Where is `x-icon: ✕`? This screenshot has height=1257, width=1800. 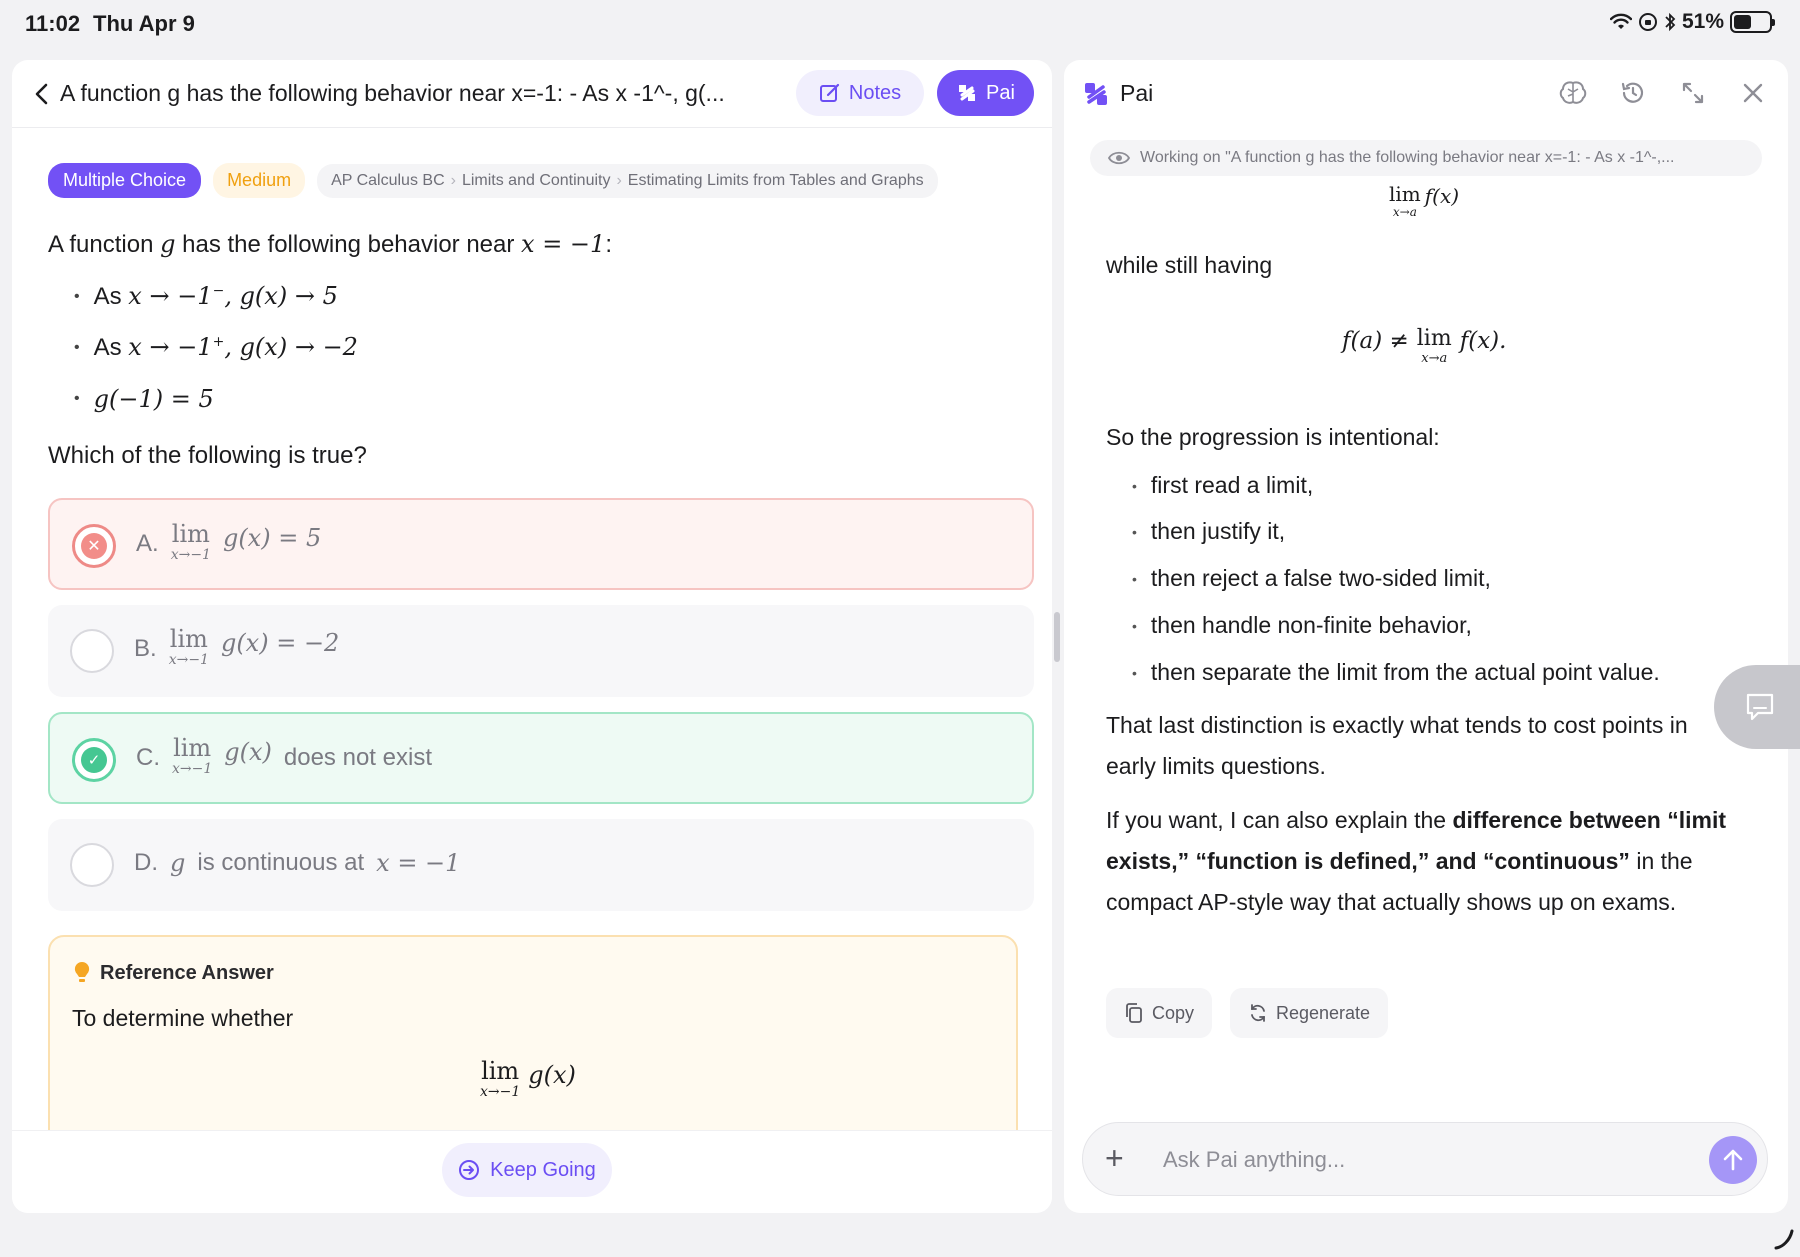
x-icon: ✕ is located at coordinates (94, 546).